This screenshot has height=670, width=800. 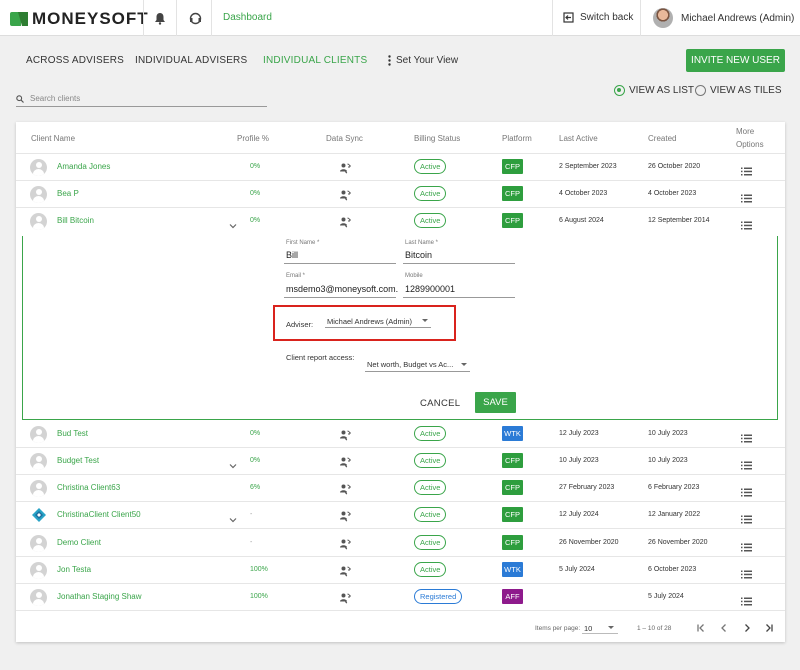 I want to click on created-date: 5 July 2024, so click(x=666, y=596).